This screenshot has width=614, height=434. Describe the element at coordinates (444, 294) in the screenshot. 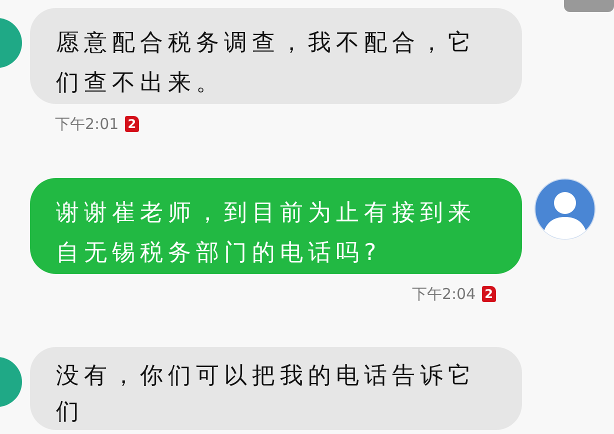

I see `timestamp: 下午2:04` at that location.